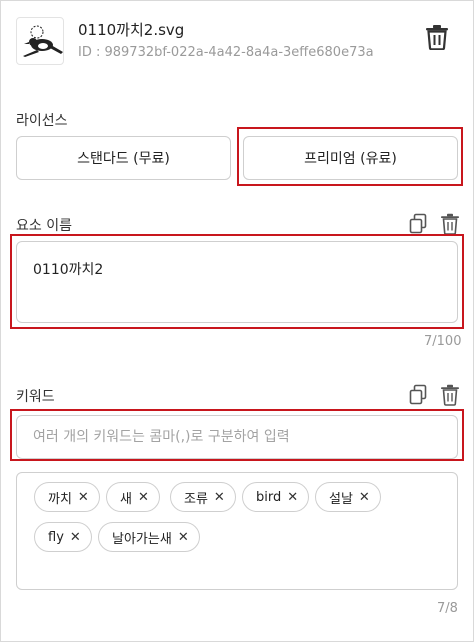  What do you see at coordinates (35, 397) in the screenshot?
I see `keywords-label: 키워드` at bounding box center [35, 397].